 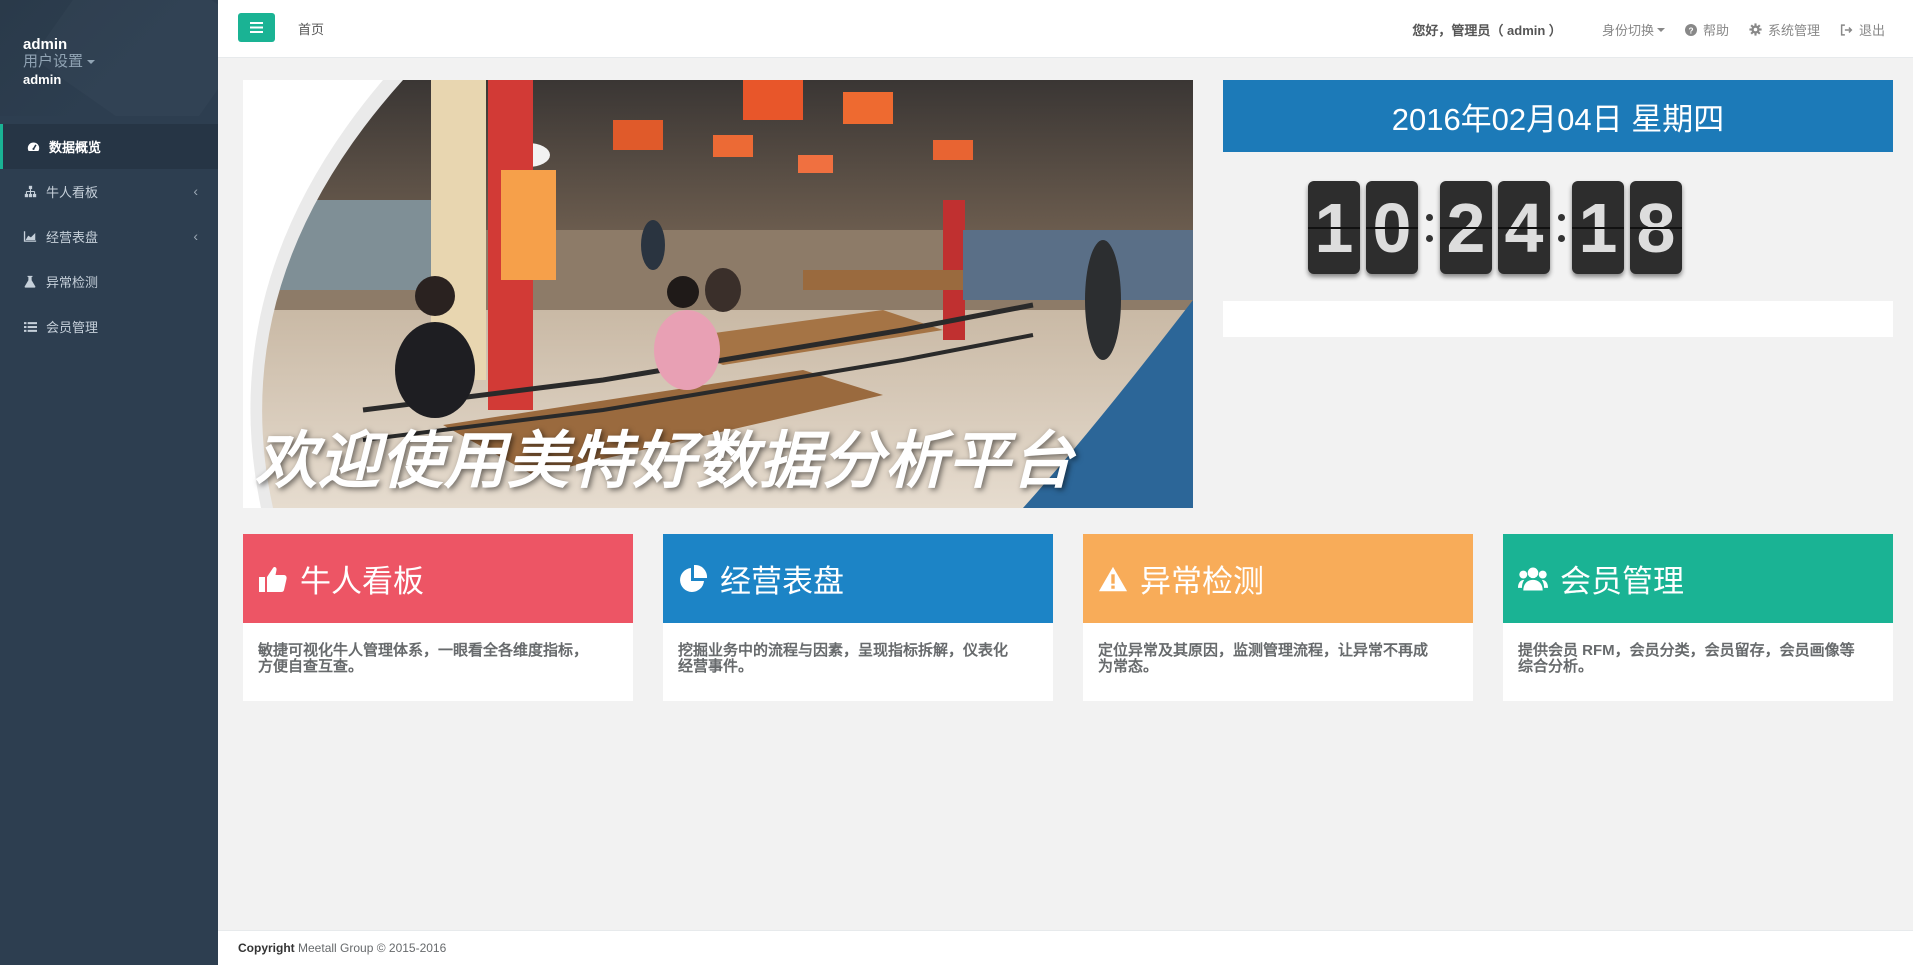 I want to click on card-anomaly-detection-header: 异常检测, so click(x=1278, y=578).